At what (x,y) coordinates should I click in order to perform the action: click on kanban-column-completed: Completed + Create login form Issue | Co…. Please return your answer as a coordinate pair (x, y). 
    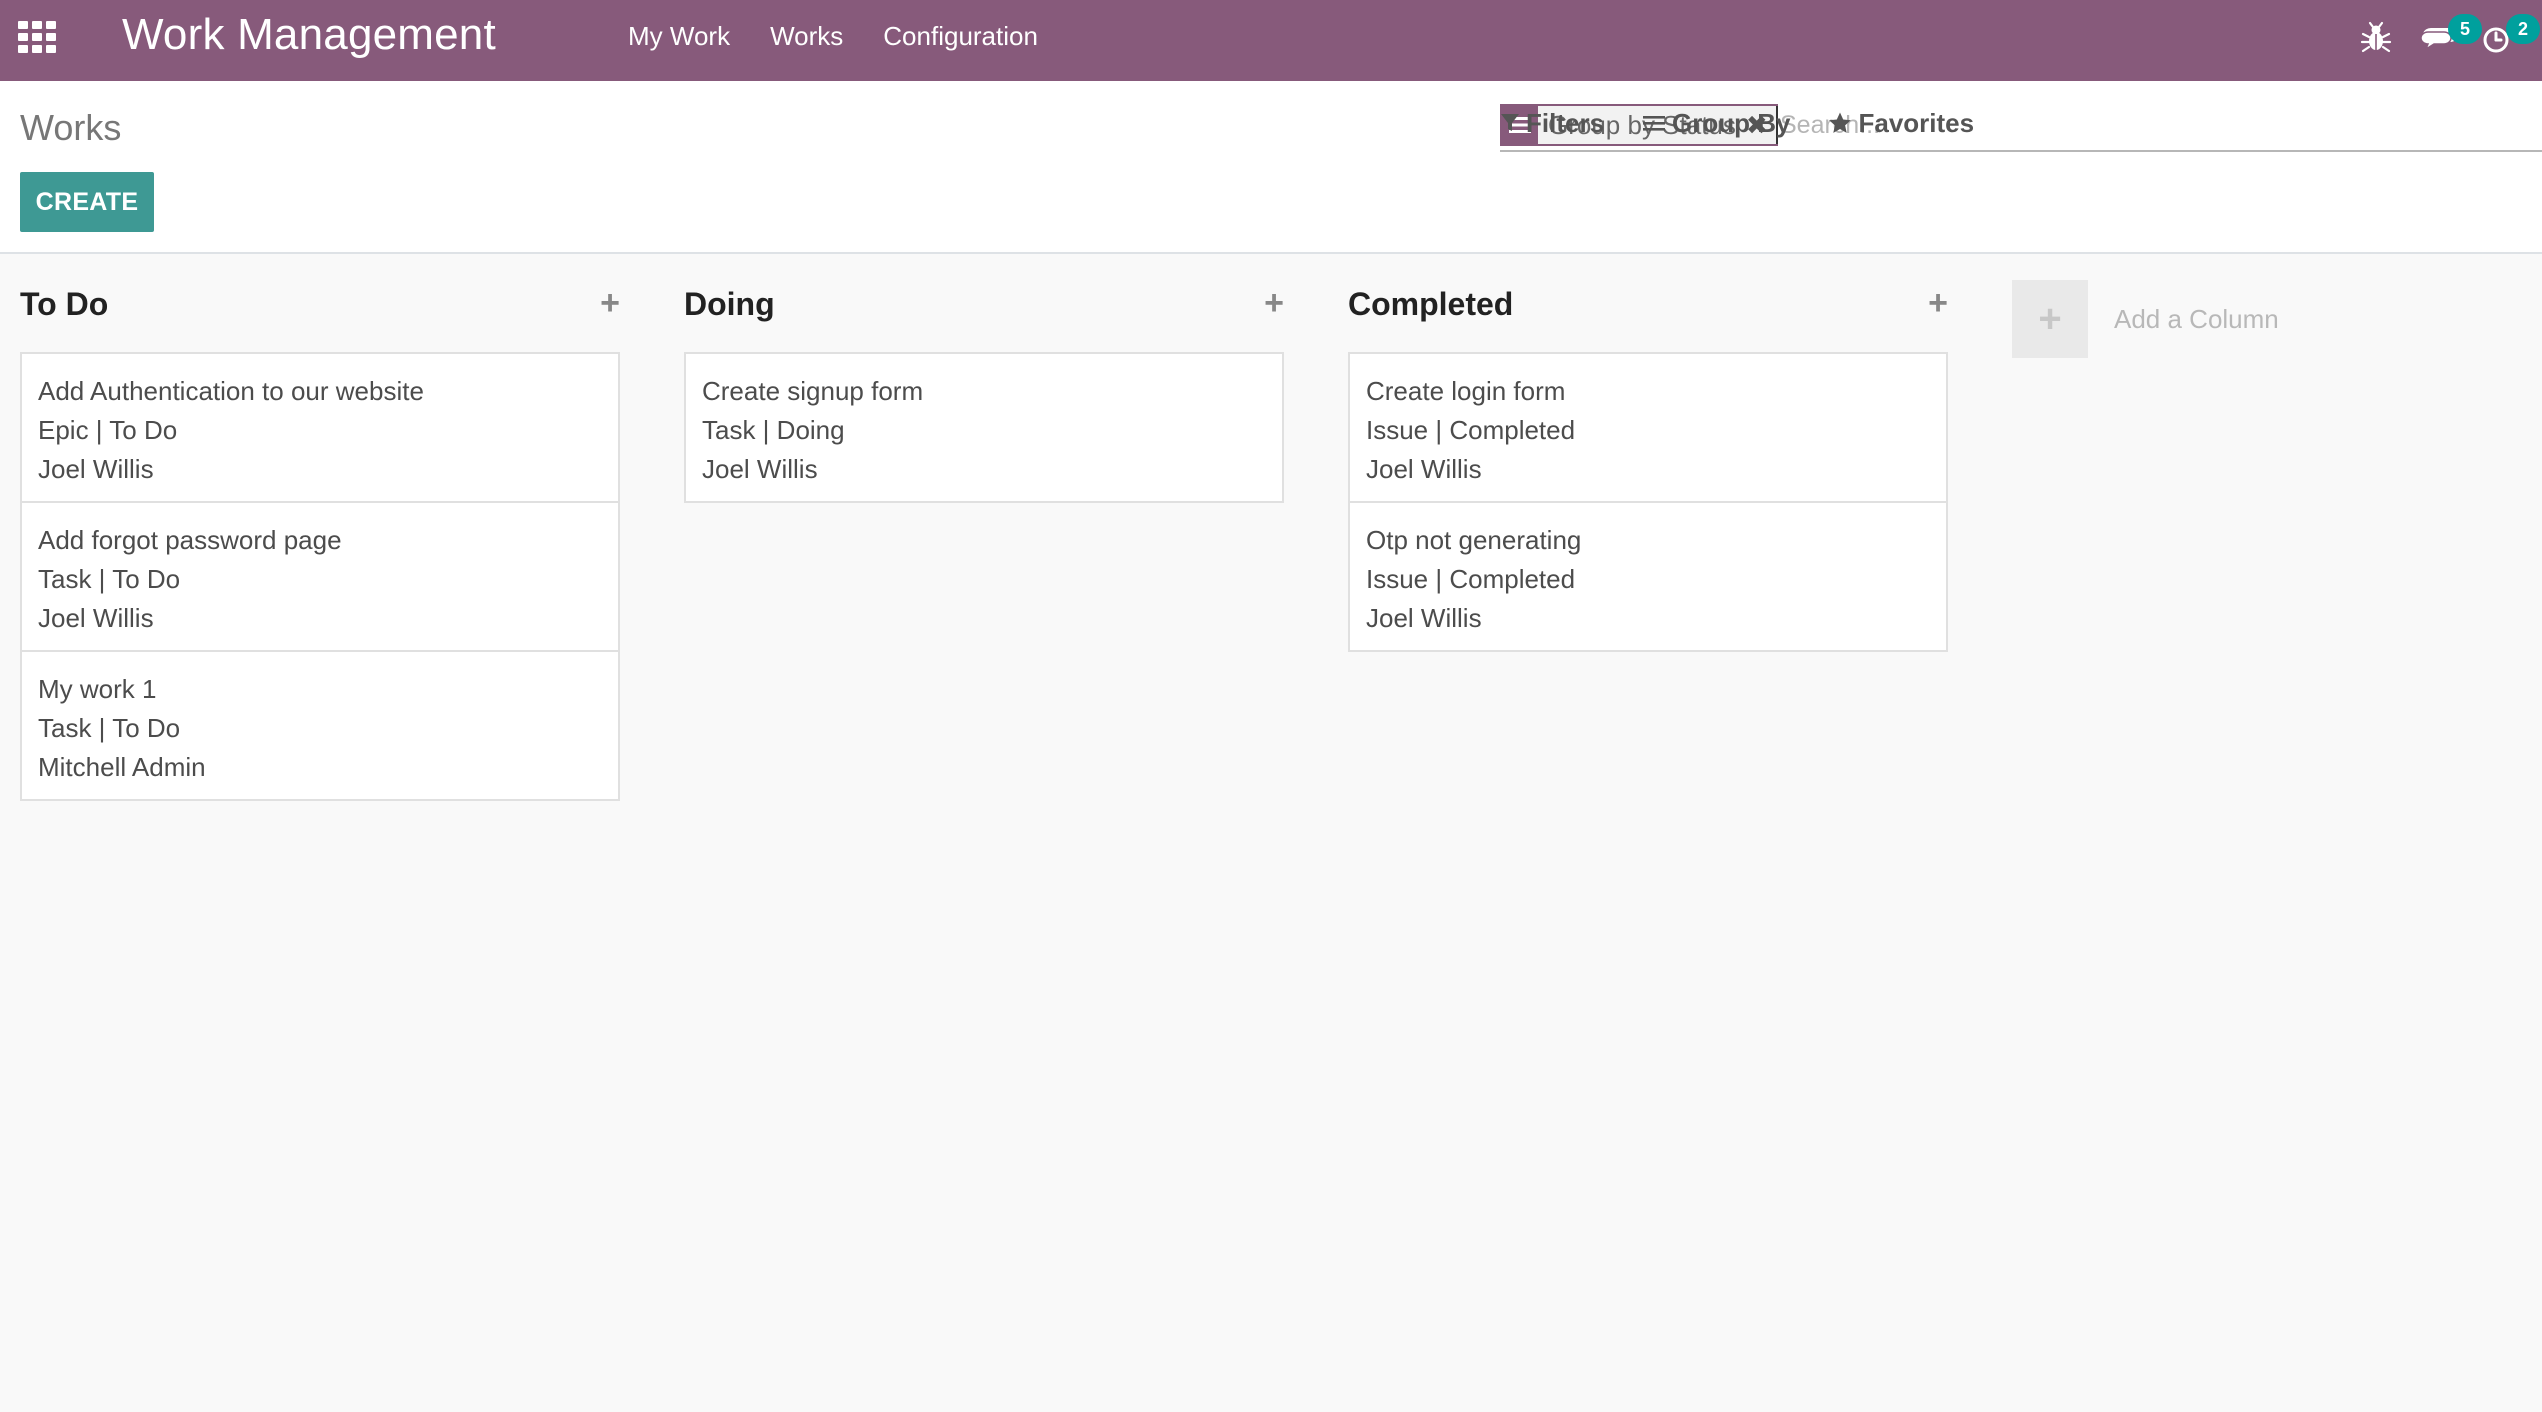
    Looking at the image, I should click on (1648, 454).